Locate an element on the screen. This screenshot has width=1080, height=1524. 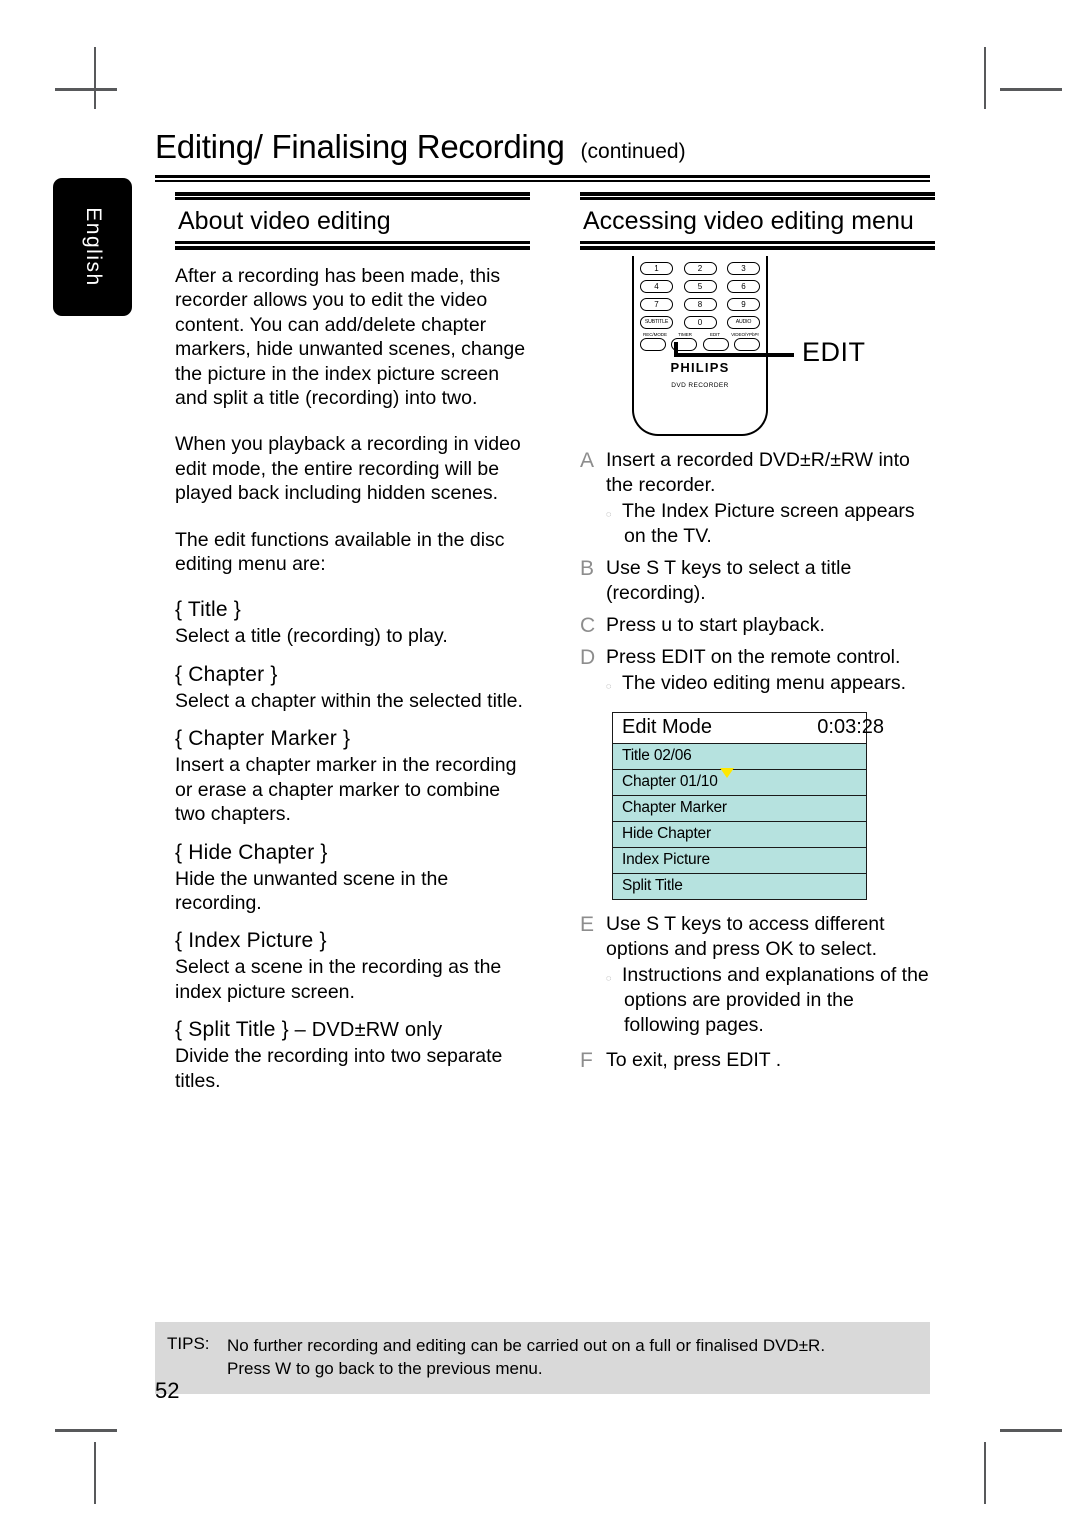
remote-numeric-row-3: 7 8 9 is located at coordinates (700, 304).